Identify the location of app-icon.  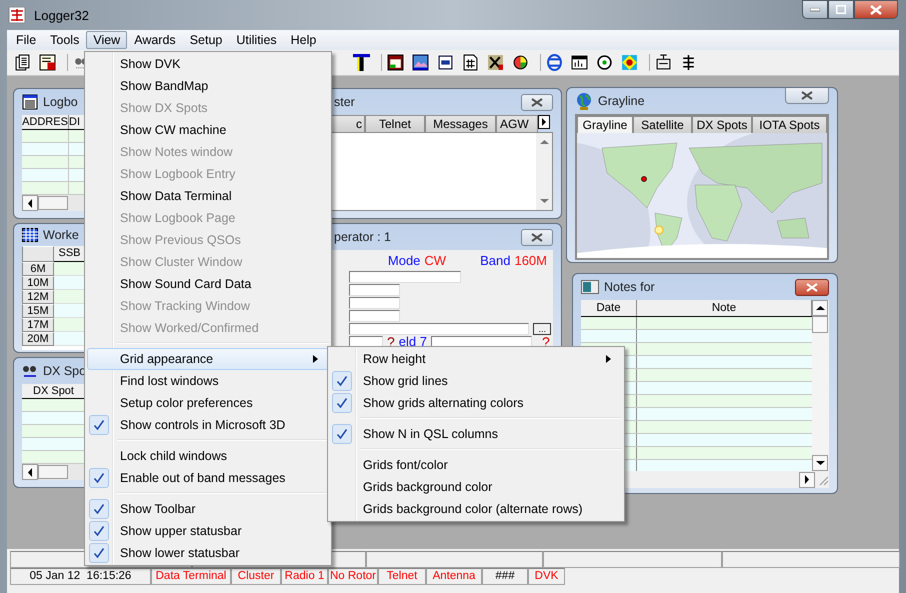
(17, 15).